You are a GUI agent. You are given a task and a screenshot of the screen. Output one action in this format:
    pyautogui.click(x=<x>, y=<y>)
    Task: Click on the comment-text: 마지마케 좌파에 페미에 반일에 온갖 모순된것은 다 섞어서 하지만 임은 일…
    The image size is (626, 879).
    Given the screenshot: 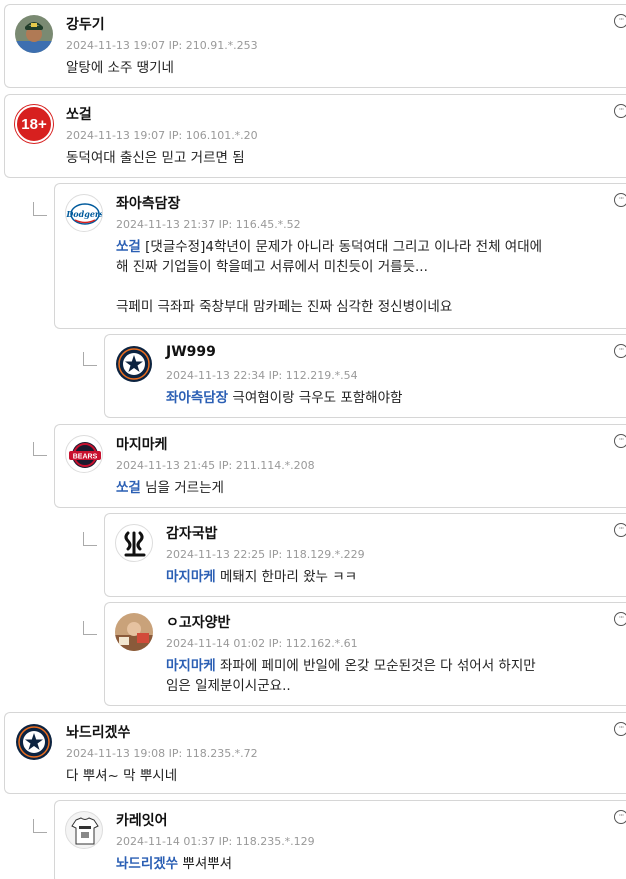 What is the action you would take?
    pyautogui.click(x=353, y=676)
    